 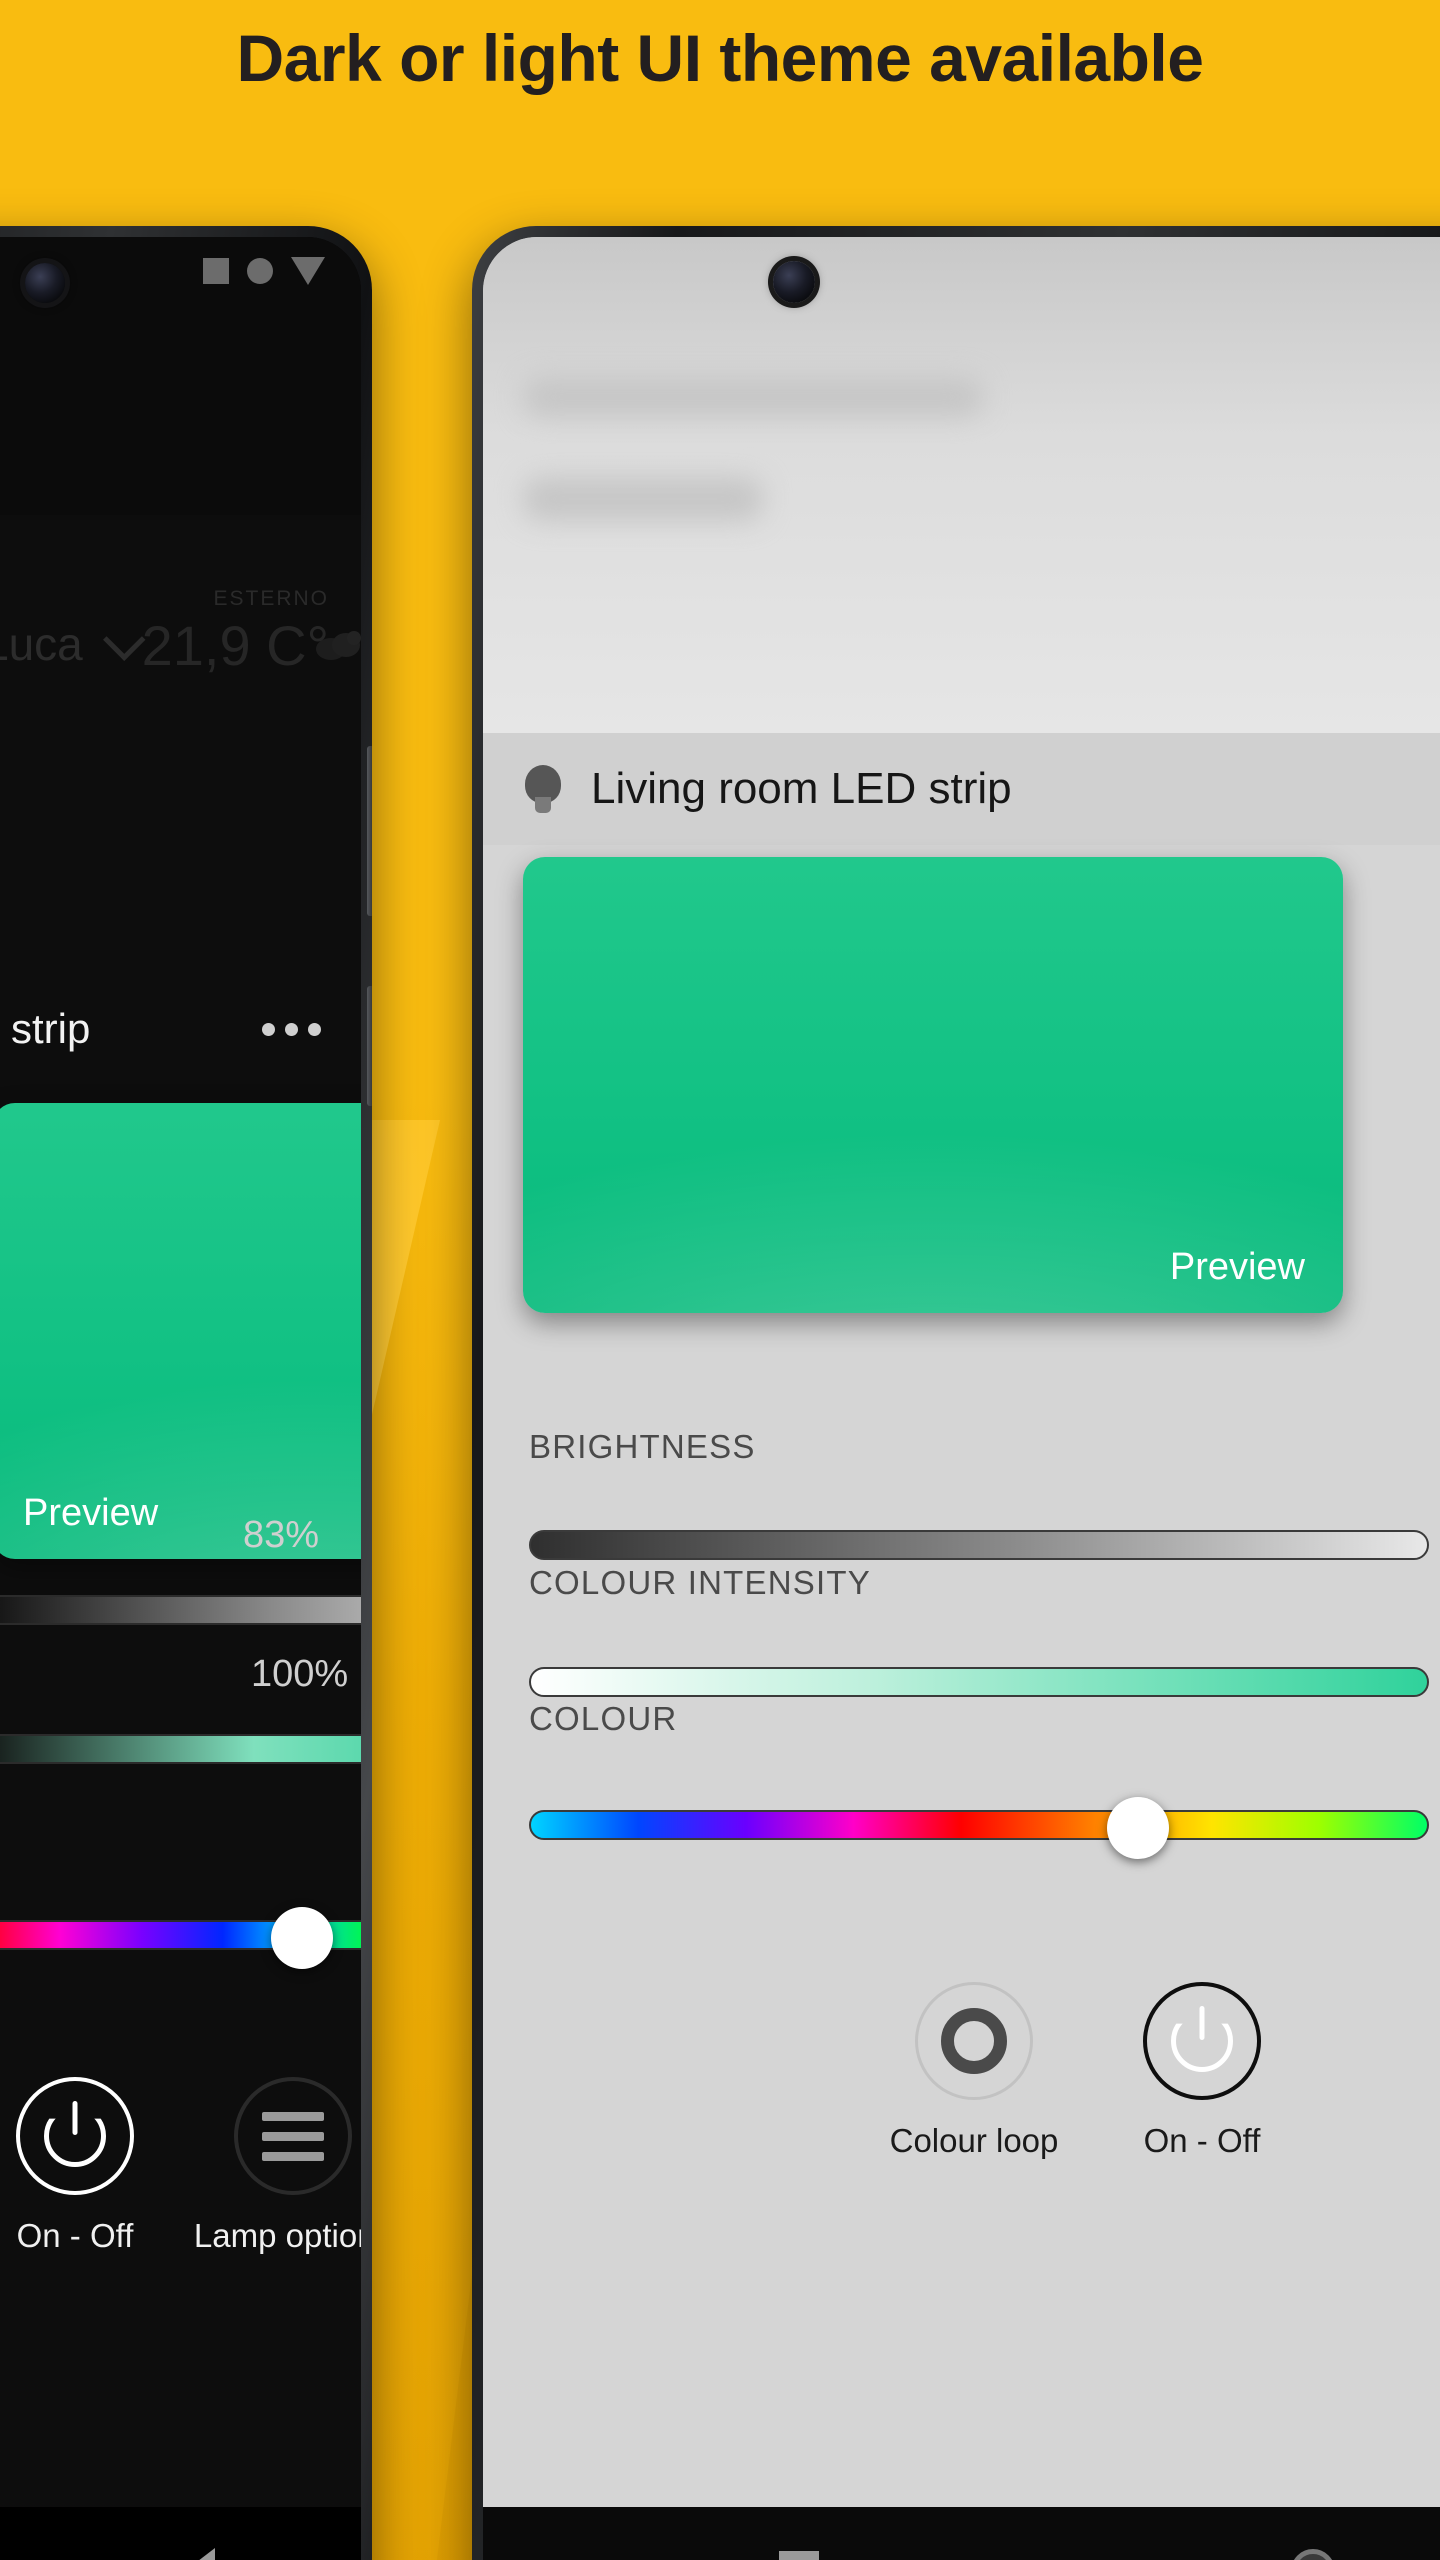 I want to click on hamburger-icon, so click(x=293, y=2136).